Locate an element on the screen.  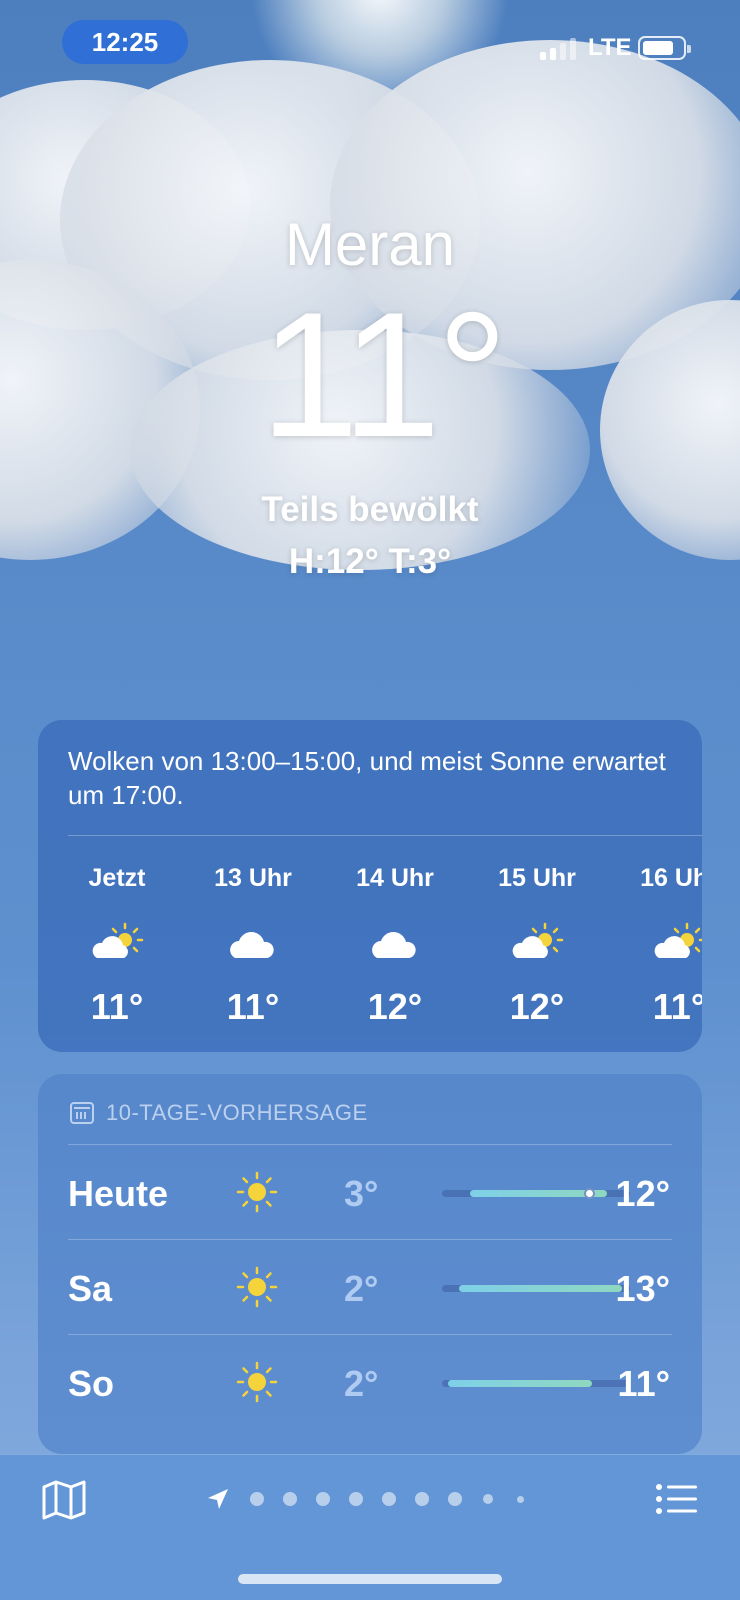
hour-item: Jetzt 11° is located at coordinates (117, 932).